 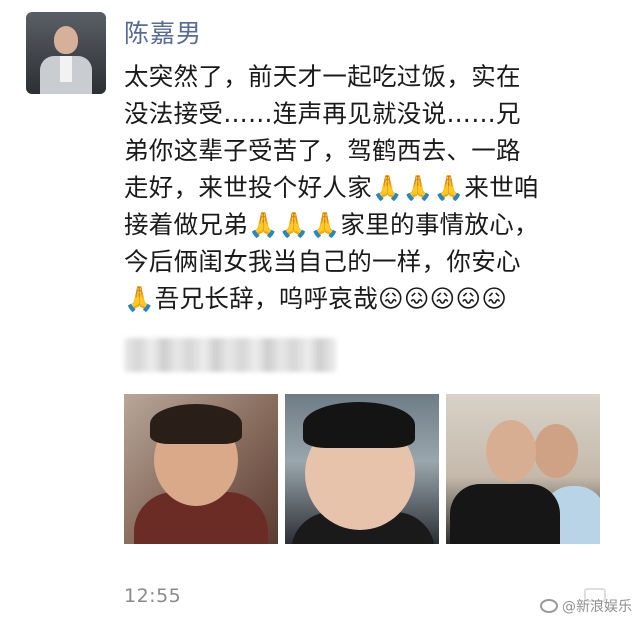 What do you see at coordinates (153, 596) in the screenshot?
I see `post-timestamp: 12:55` at bounding box center [153, 596].